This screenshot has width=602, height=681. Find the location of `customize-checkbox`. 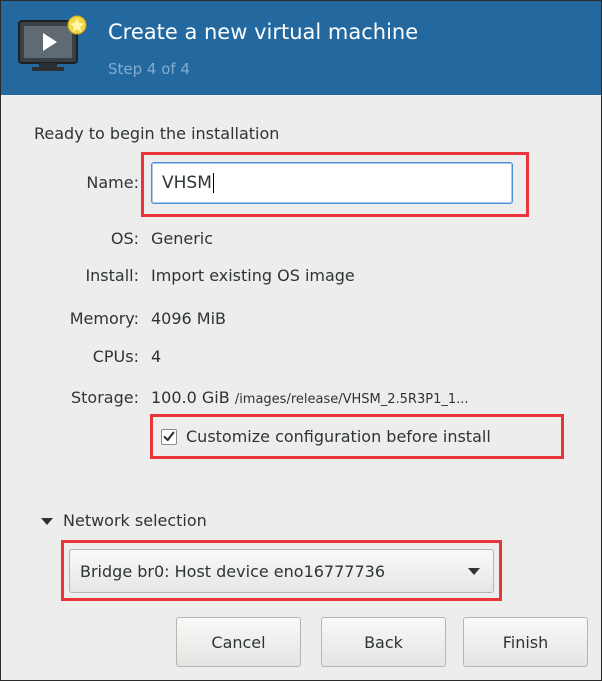

customize-checkbox is located at coordinates (169, 437).